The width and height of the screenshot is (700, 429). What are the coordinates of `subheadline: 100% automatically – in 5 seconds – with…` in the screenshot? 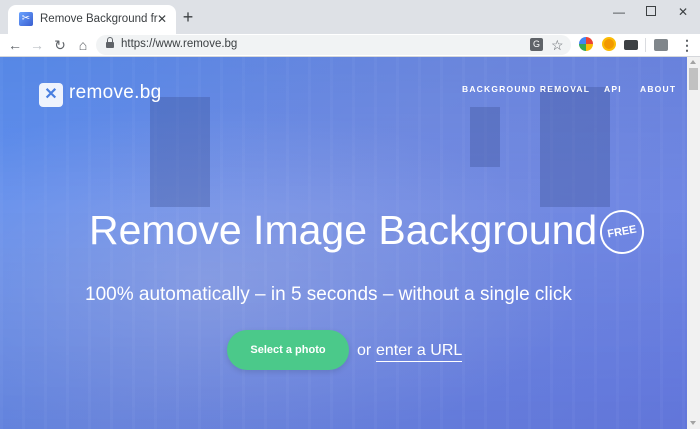 It's located at (328, 294).